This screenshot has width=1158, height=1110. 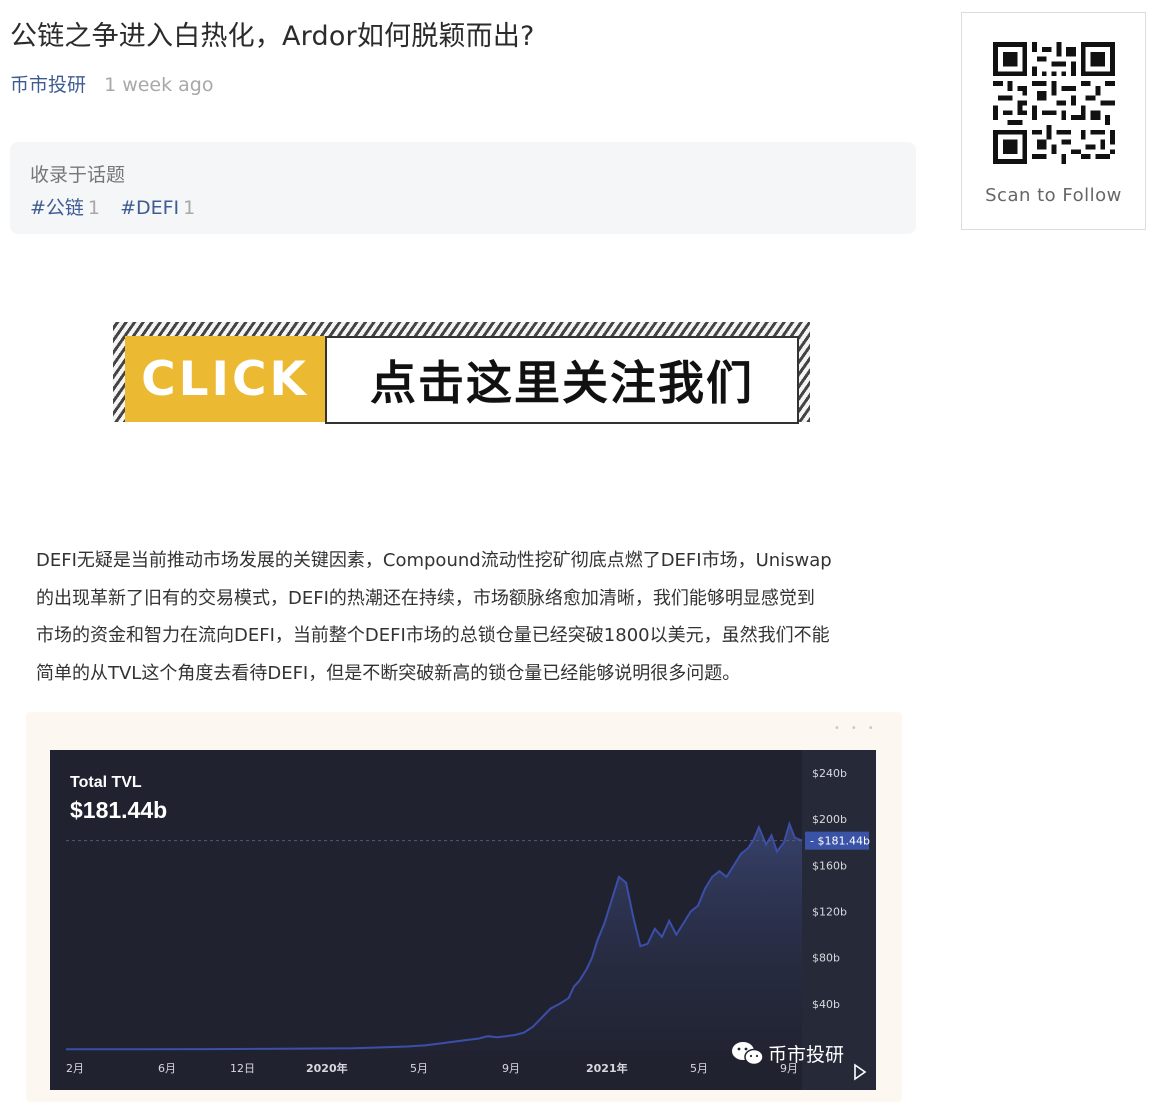 I want to click on x-tick-label: 2021年, so click(x=607, y=1068).